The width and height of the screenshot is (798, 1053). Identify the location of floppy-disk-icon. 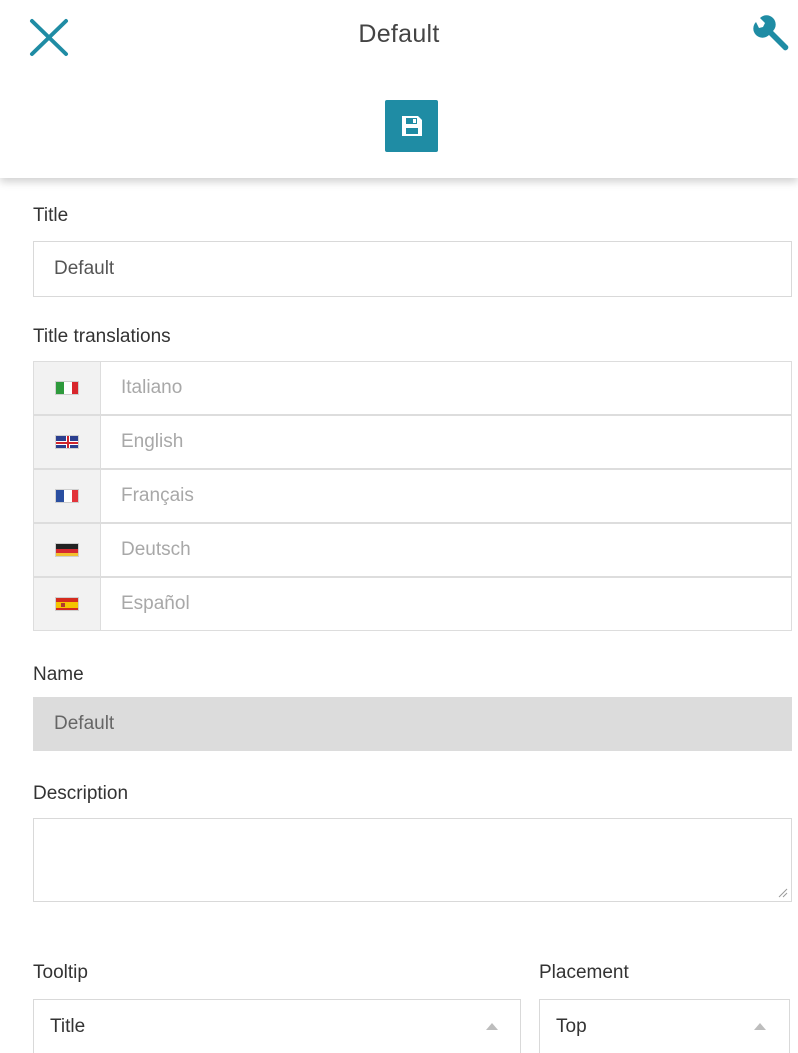
(412, 126).